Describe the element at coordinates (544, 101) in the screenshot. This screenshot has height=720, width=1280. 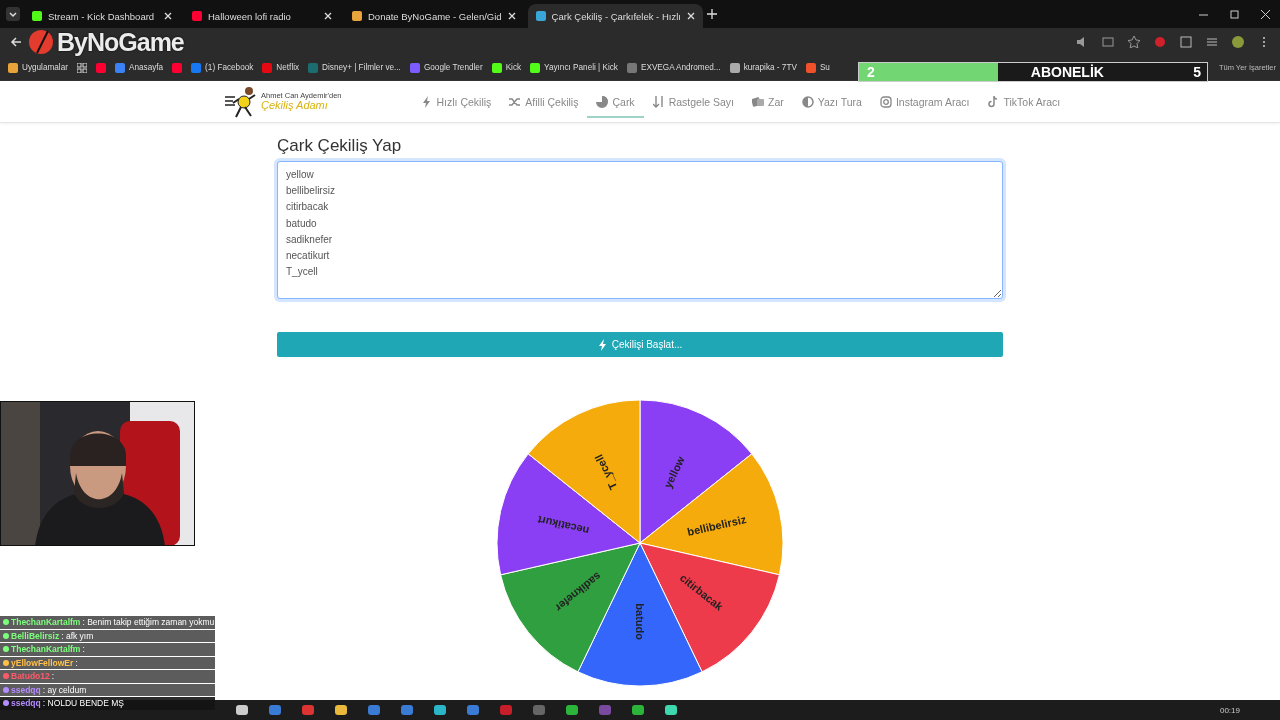
I see `nav-link: Afilli Çekiliş` at that location.